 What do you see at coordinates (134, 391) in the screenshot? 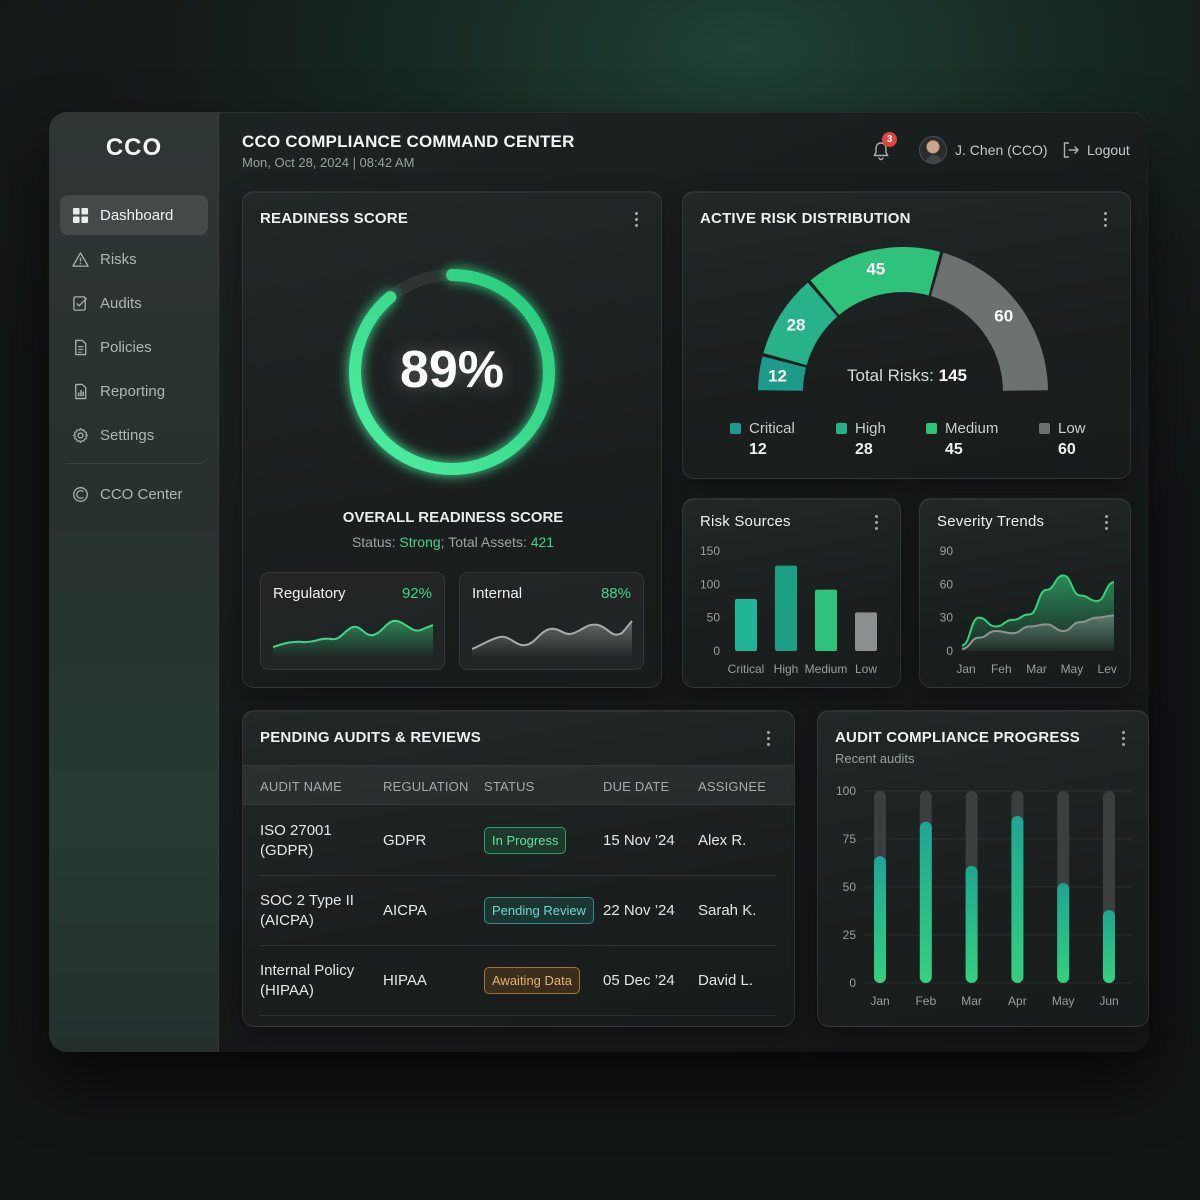
I see `sidebar-item-reporting: Reporting` at bounding box center [134, 391].